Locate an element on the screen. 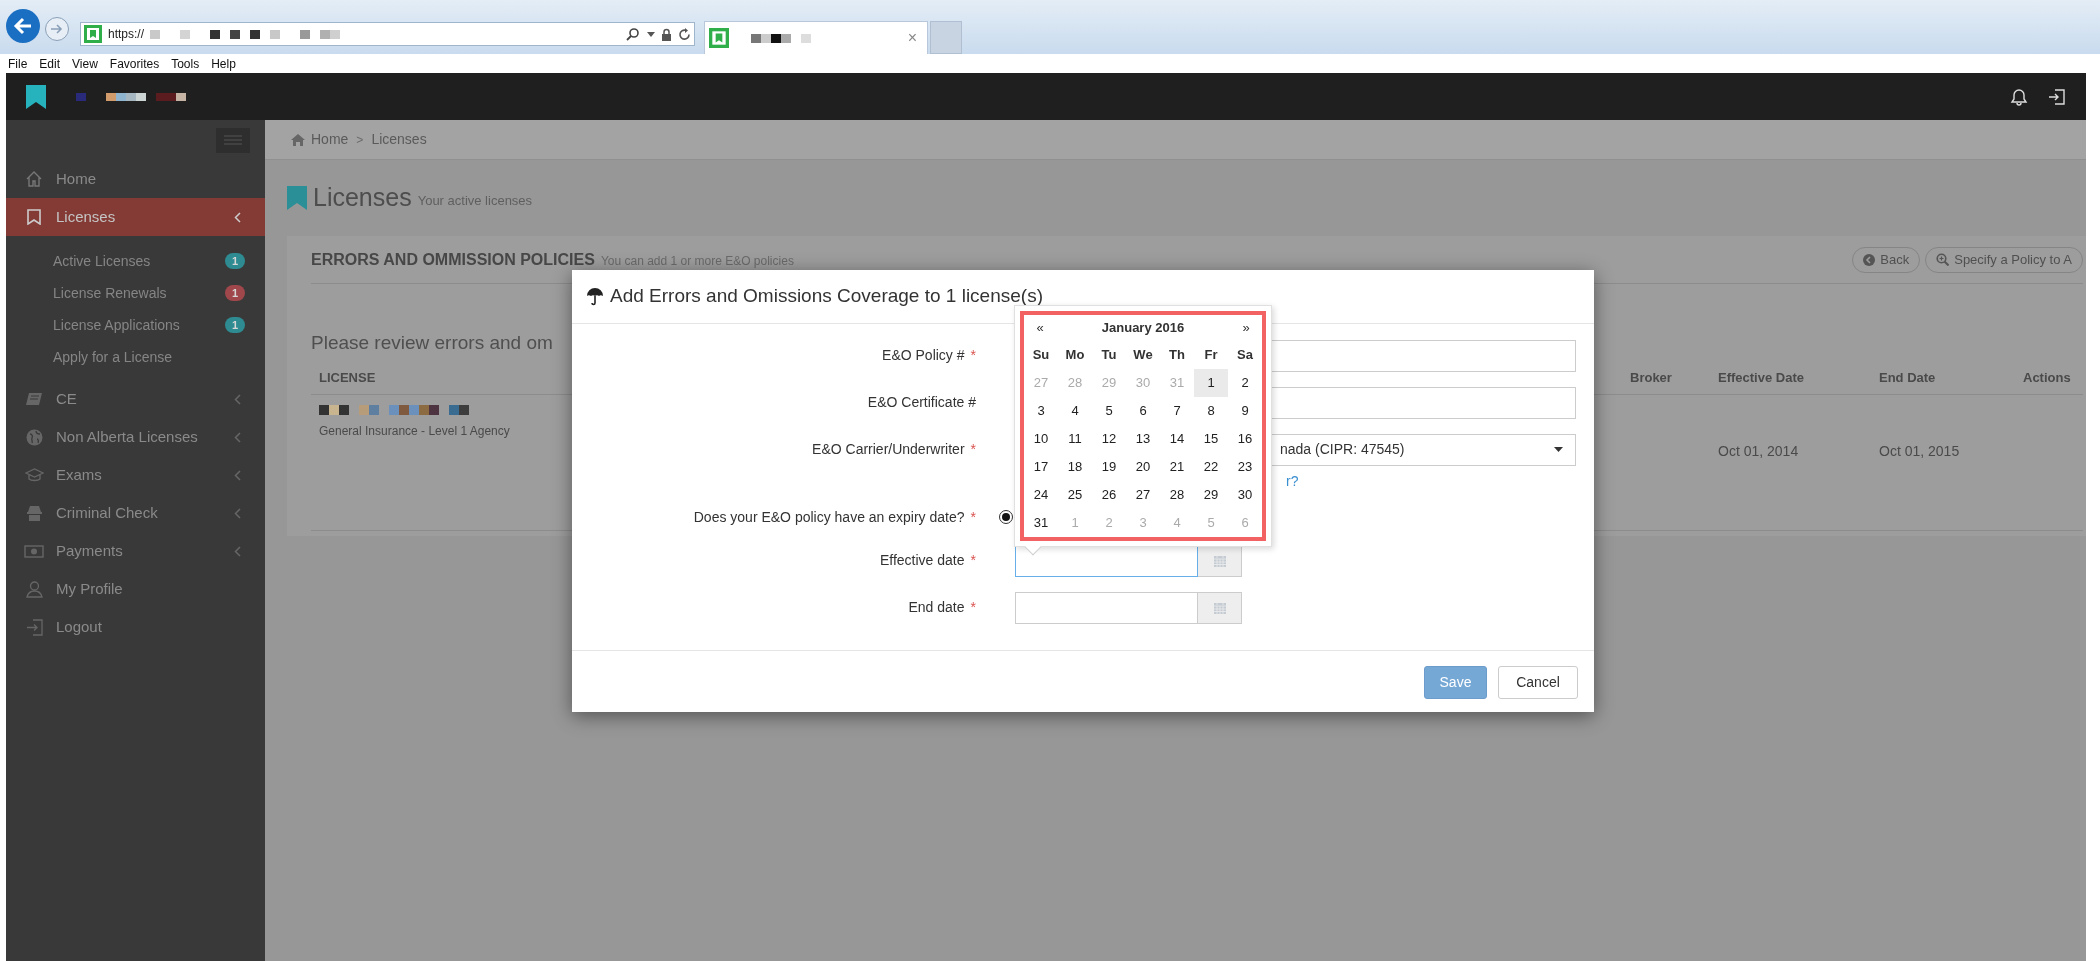 Image resolution: width=2100 pixels, height=961 pixels. field-label: E&O Certificate # is located at coordinates (921, 402).